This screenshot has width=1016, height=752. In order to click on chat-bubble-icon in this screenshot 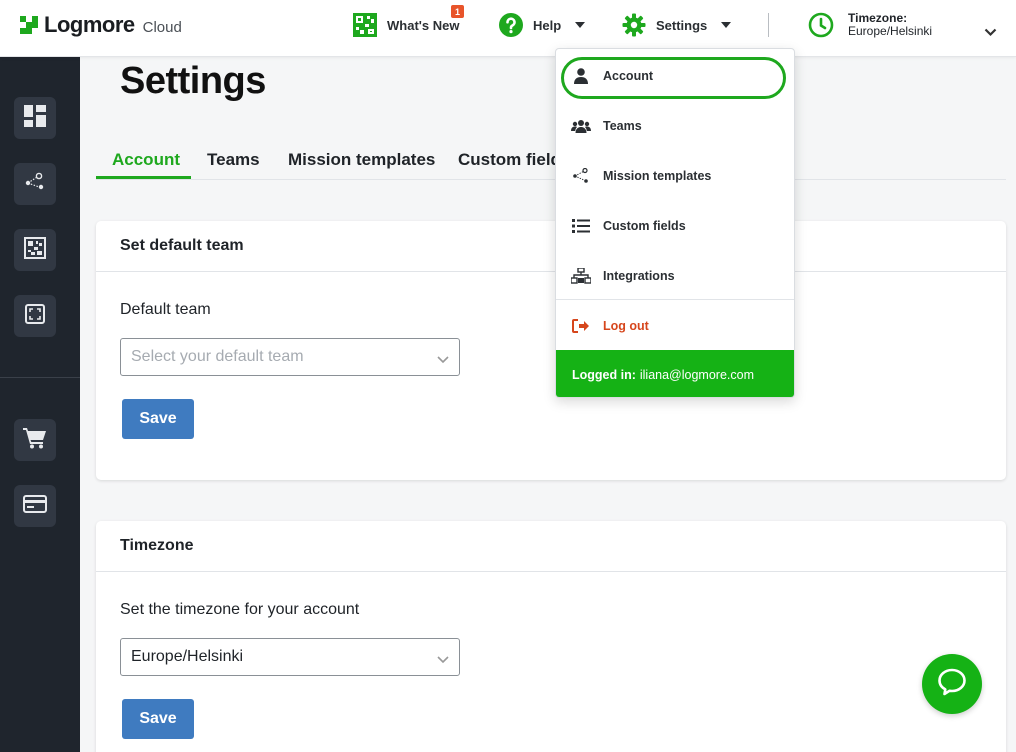, I will do `click(952, 684)`.